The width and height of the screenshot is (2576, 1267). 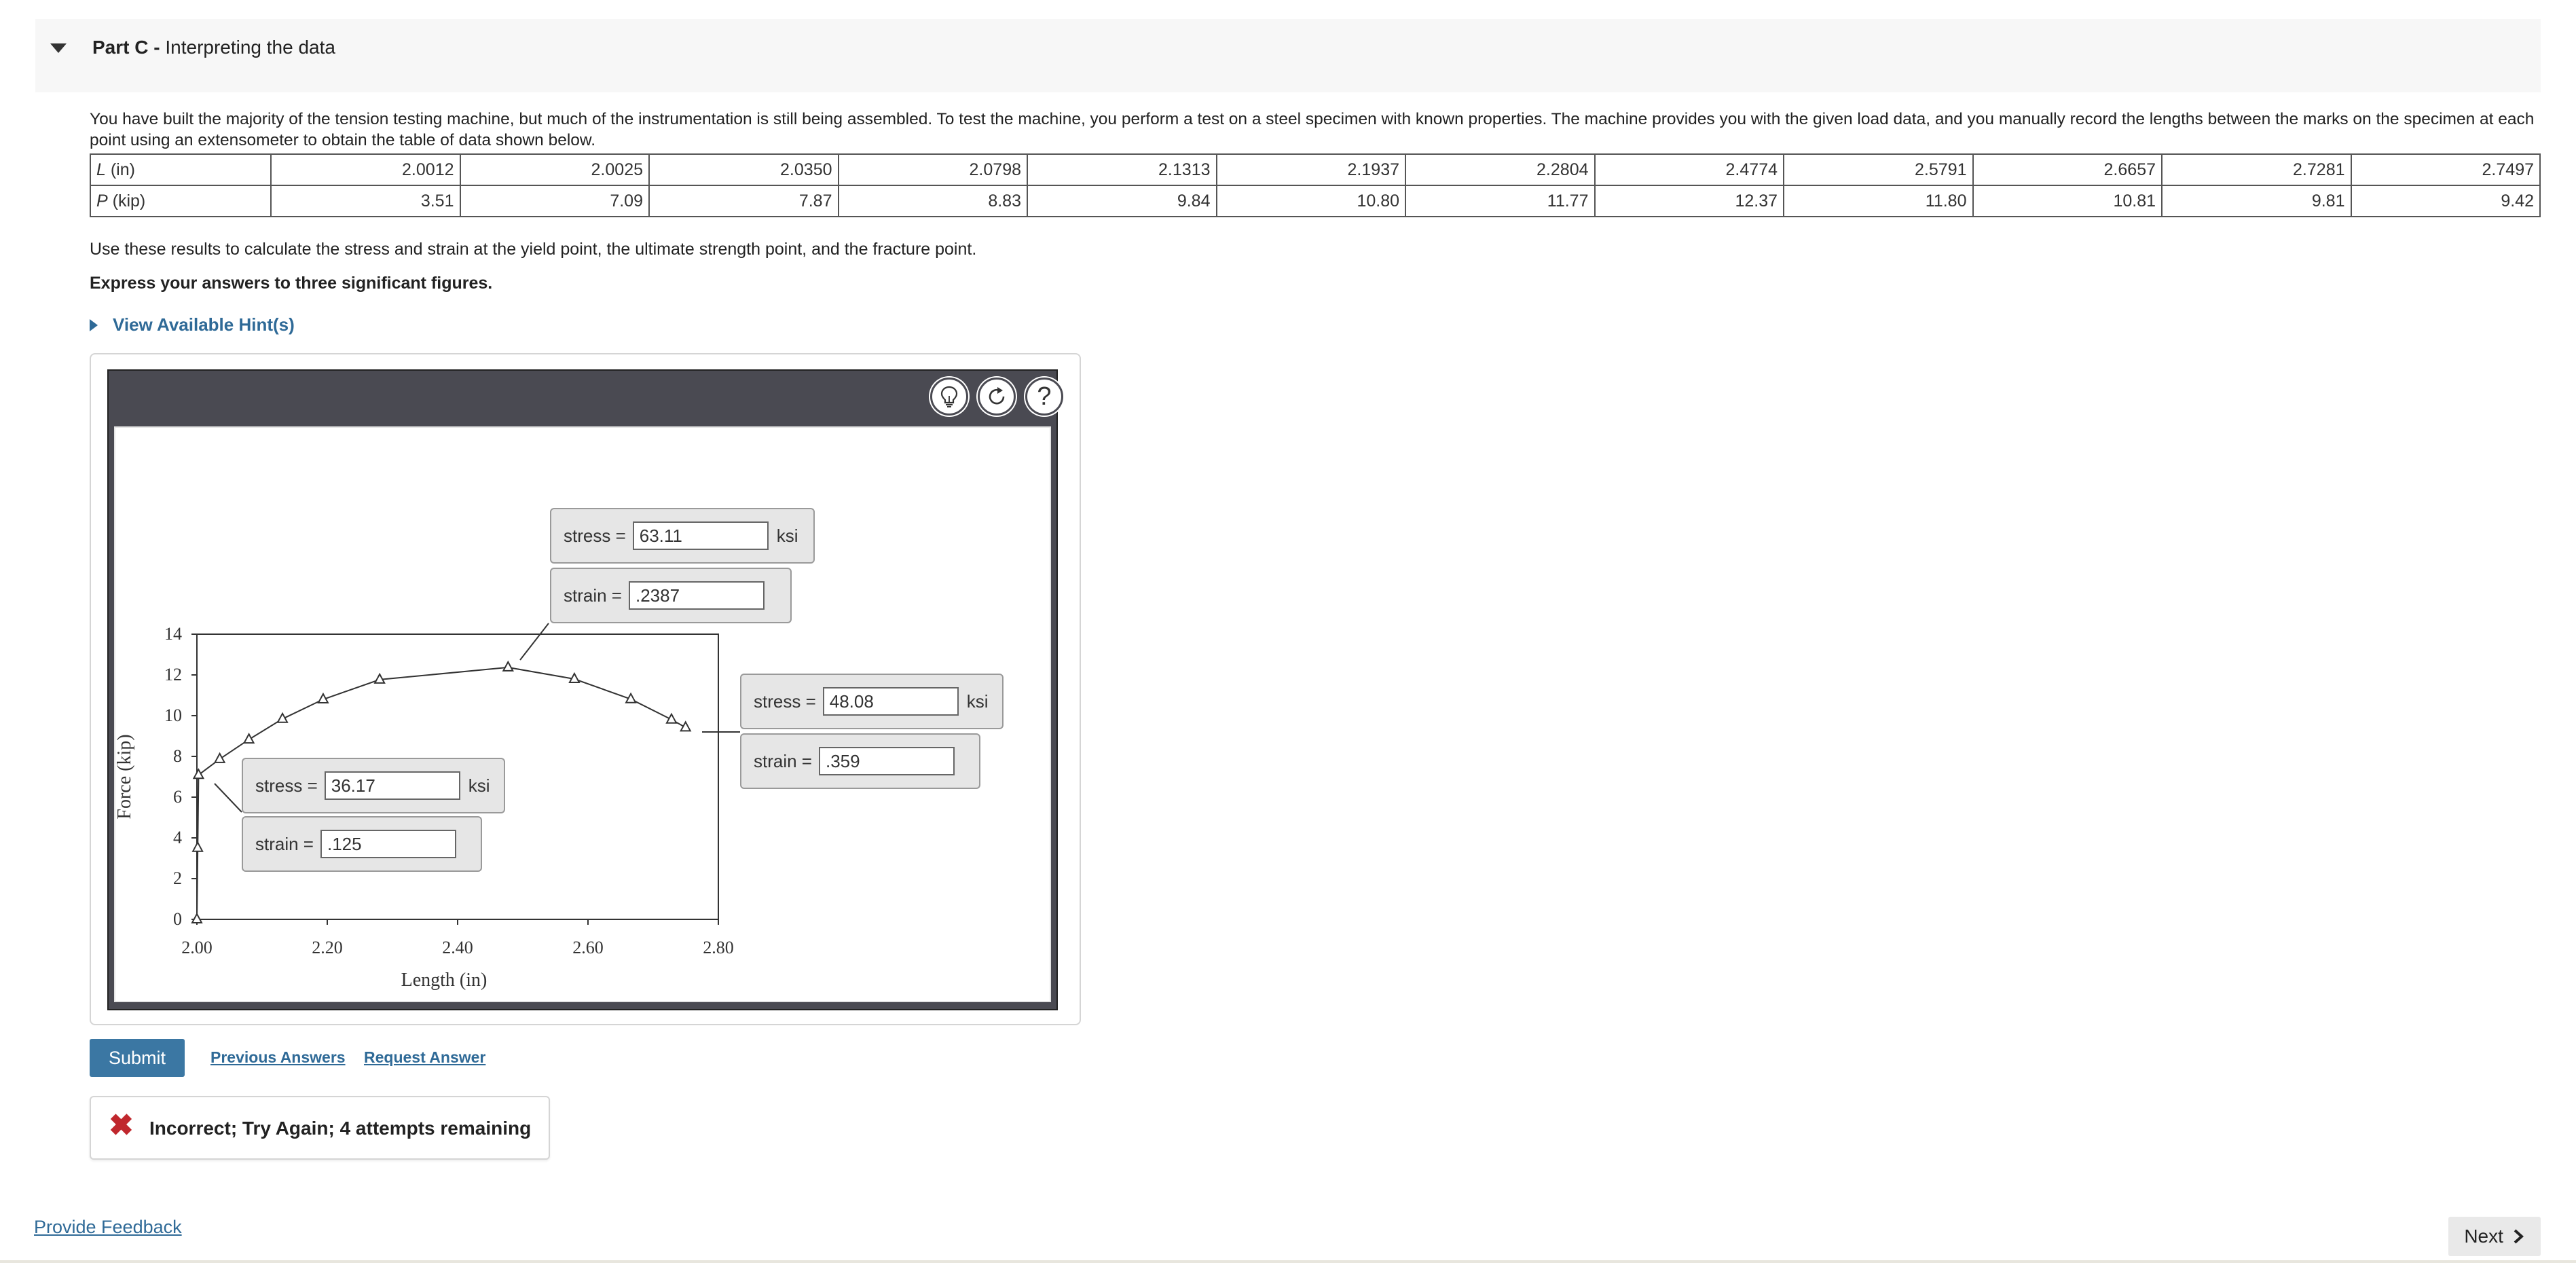 I want to click on submit-button: Submit, so click(x=137, y=1058).